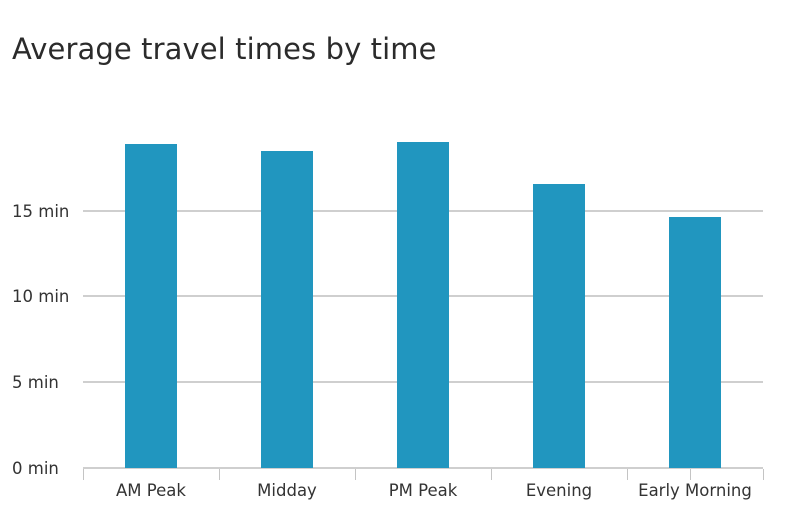 The image size is (800, 525). Describe the element at coordinates (695, 342) in the screenshot. I see `bar-early-morning` at that location.